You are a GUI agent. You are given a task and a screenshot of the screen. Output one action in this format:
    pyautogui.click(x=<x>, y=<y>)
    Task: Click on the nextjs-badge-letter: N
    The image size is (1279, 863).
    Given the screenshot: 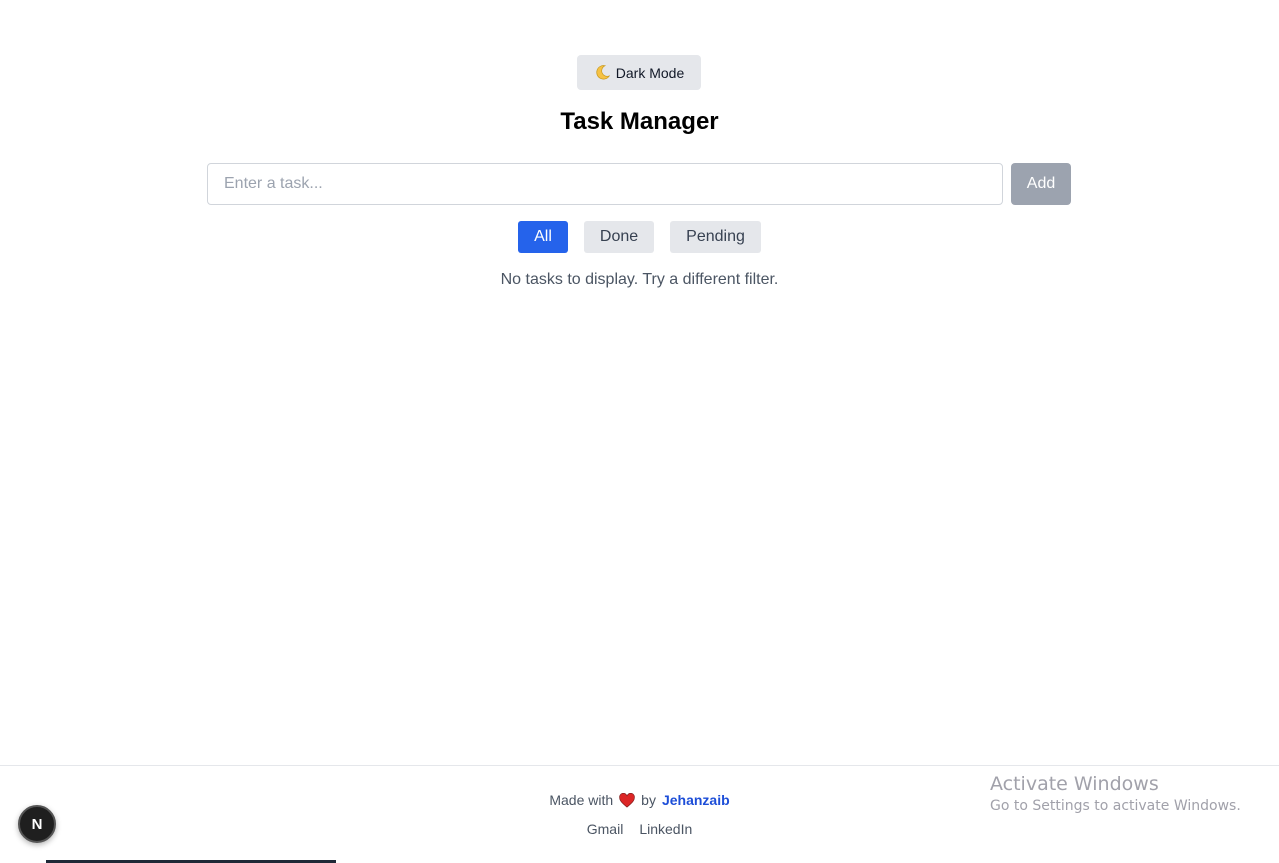 What is the action you would take?
    pyautogui.click(x=37, y=824)
    